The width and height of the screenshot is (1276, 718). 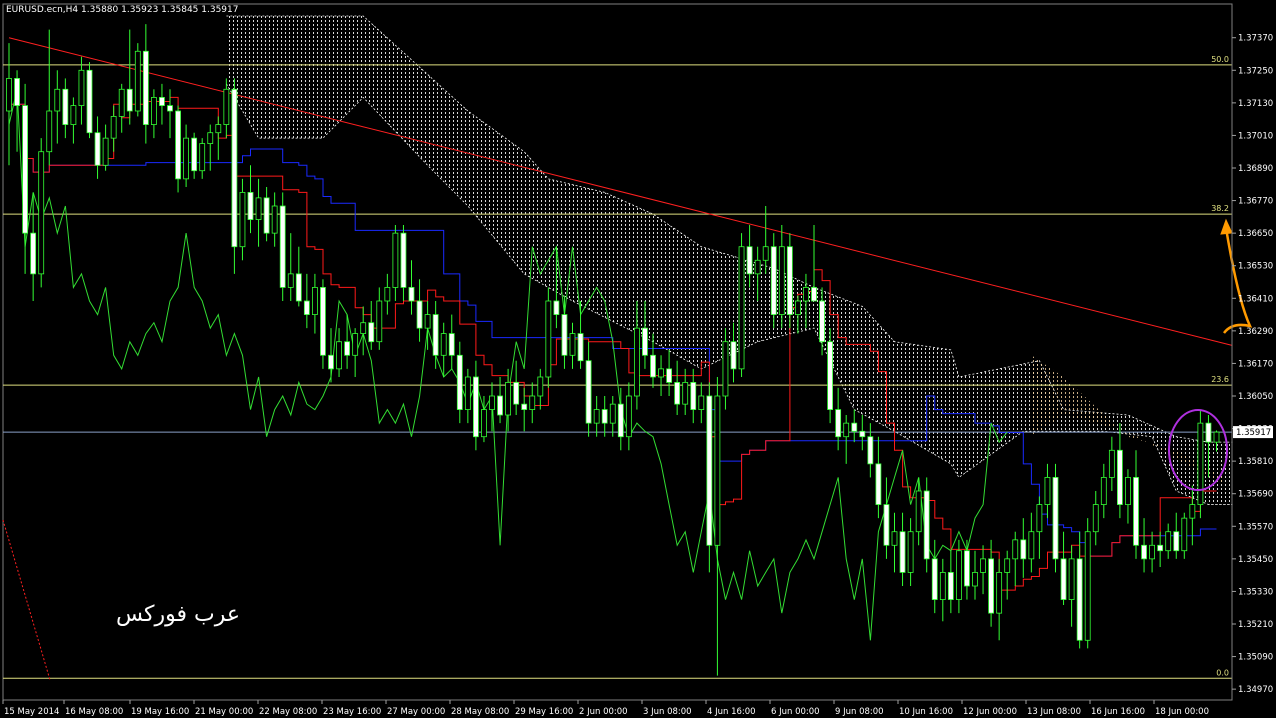 What do you see at coordinates (1255, 560) in the screenshot?
I see `y-tick-label: 1.35450` at bounding box center [1255, 560].